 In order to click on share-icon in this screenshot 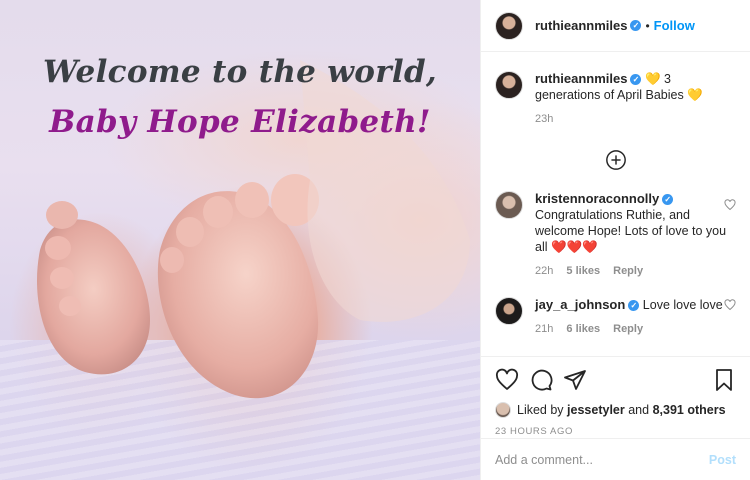, I will do `click(575, 380)`.